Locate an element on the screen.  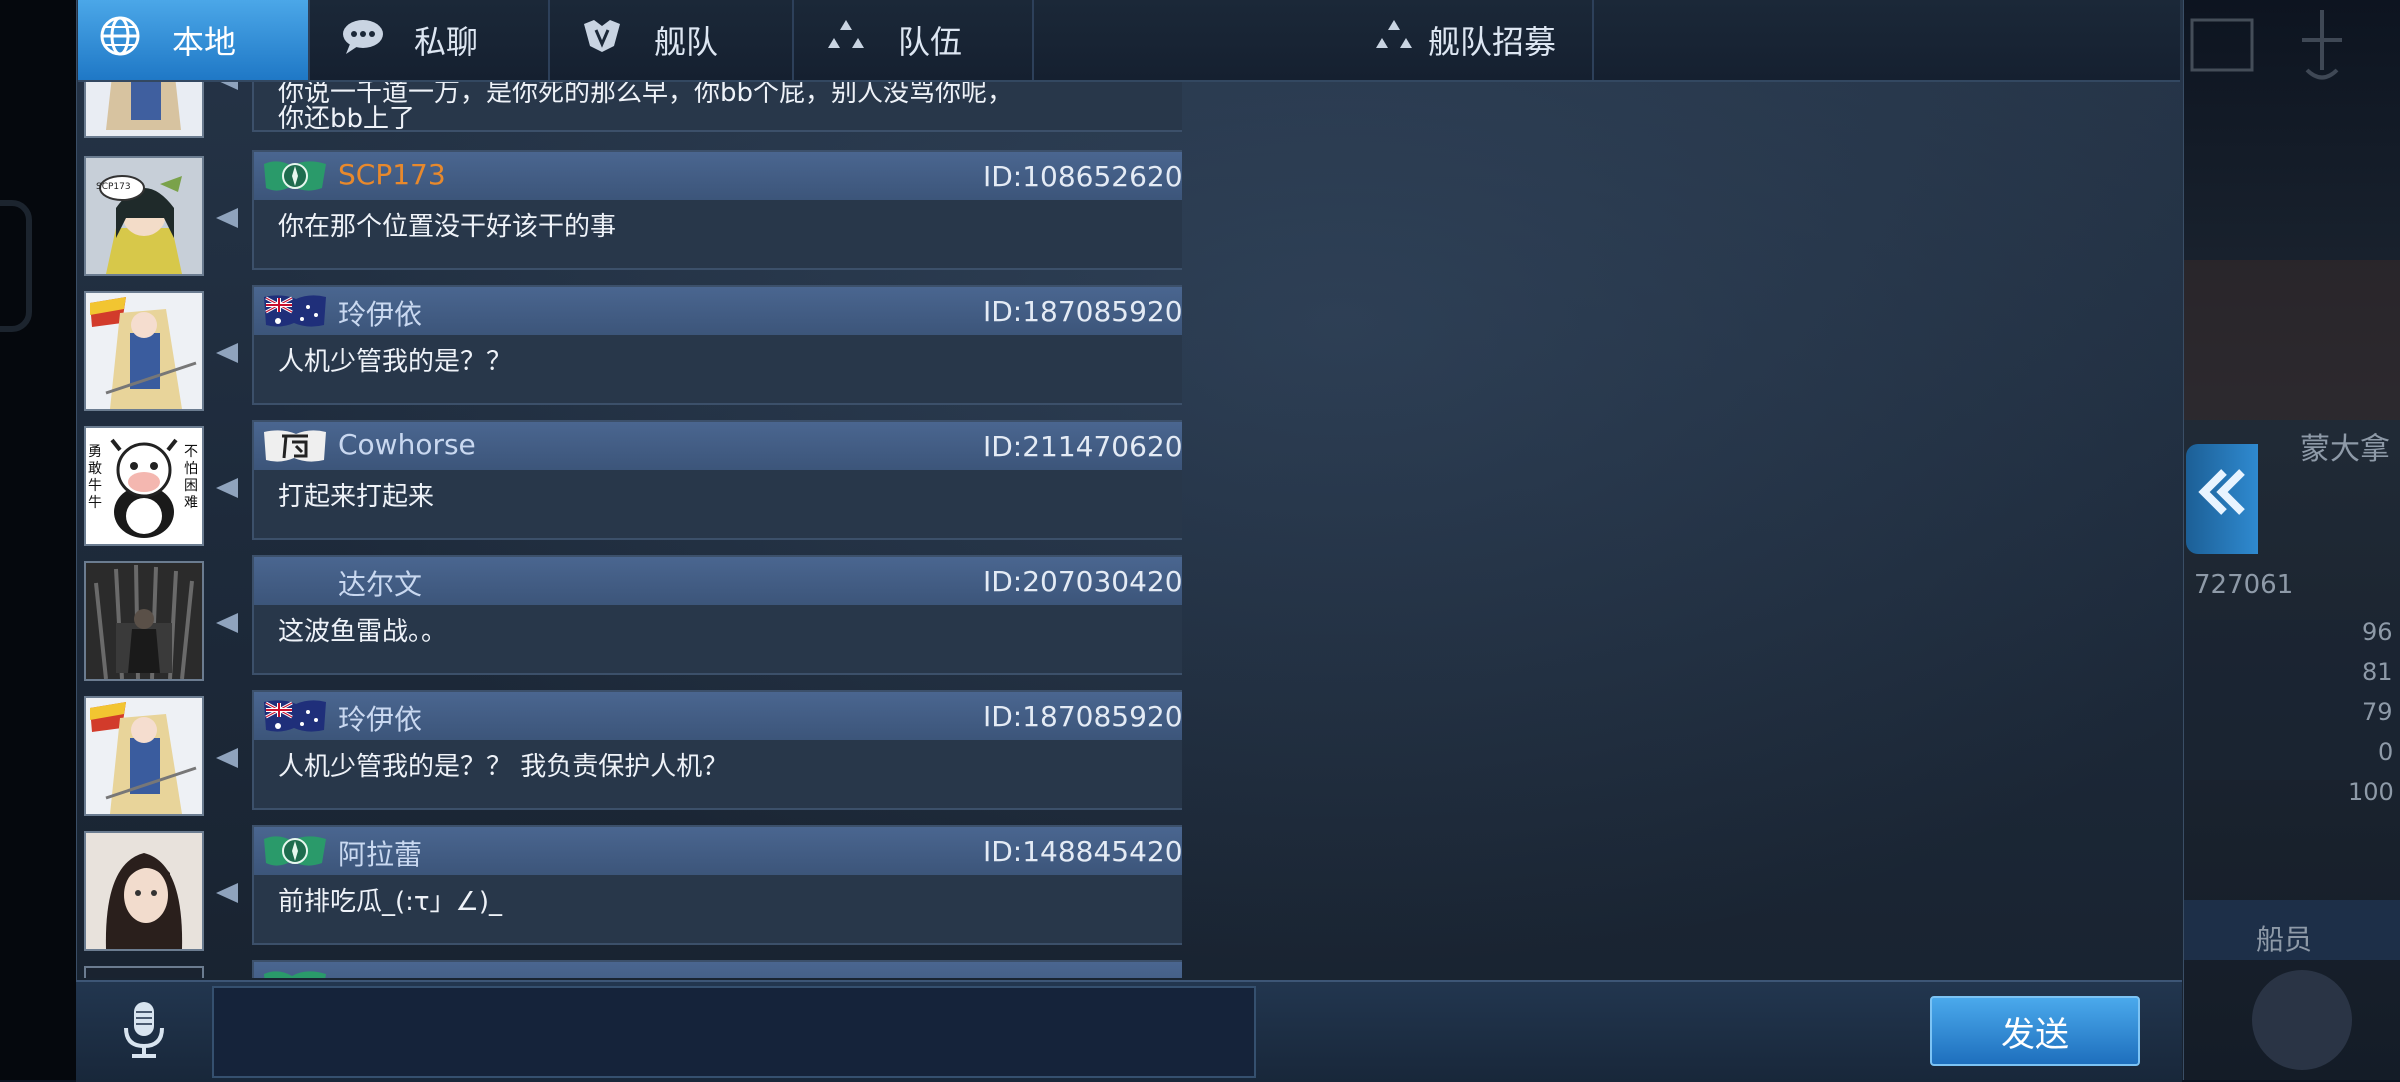
message-bubble: 玲伊依 ID:187085920001 人机少管我的是？？ is located at coordinates (717, 345).